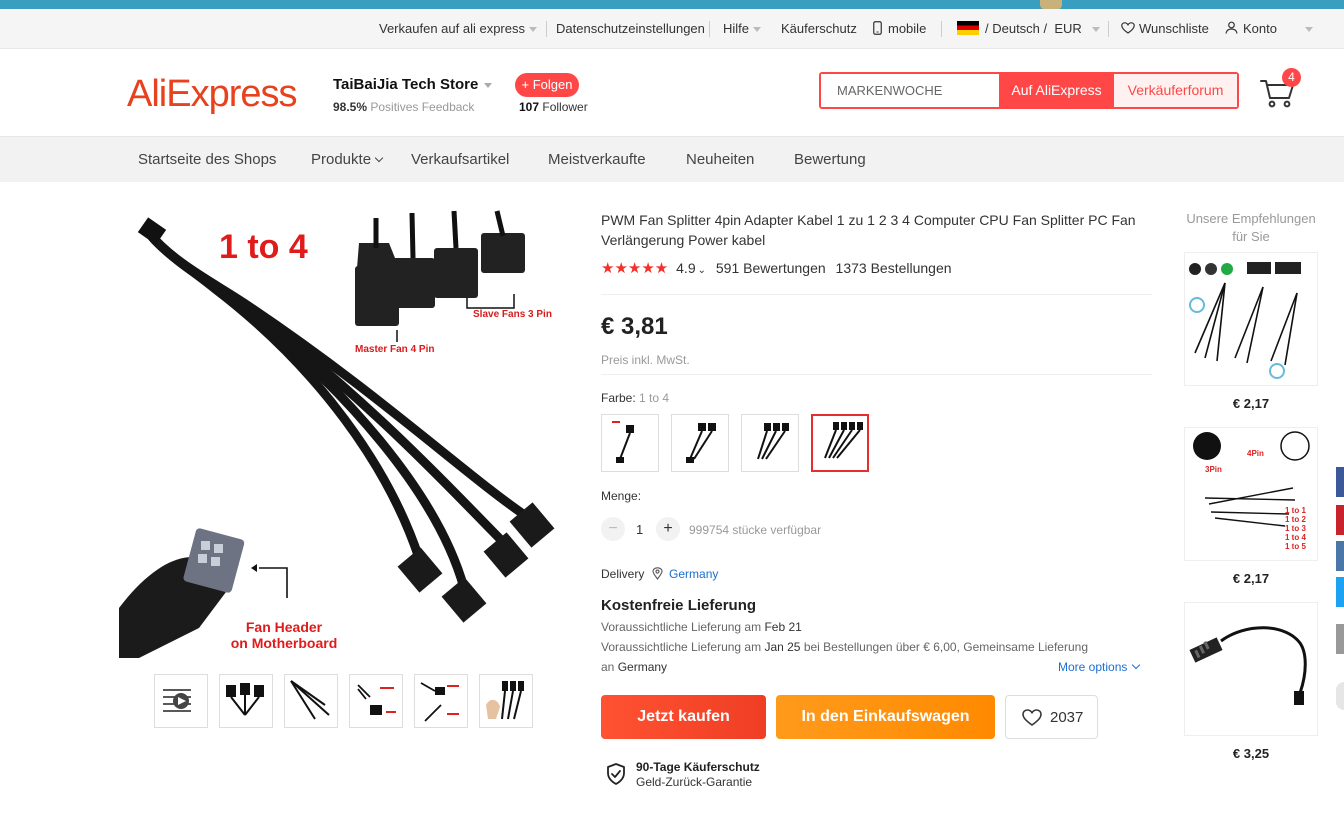 The image size is (1344, 816). I want to click on share-vk-button, so click(1340, 556).